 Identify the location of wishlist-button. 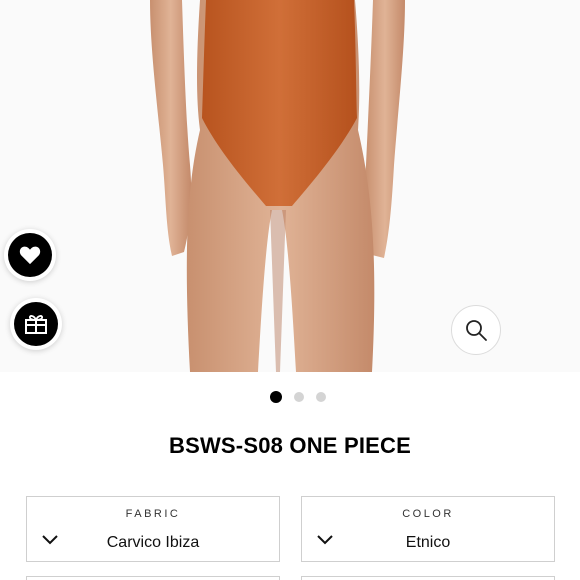
(30, 255).